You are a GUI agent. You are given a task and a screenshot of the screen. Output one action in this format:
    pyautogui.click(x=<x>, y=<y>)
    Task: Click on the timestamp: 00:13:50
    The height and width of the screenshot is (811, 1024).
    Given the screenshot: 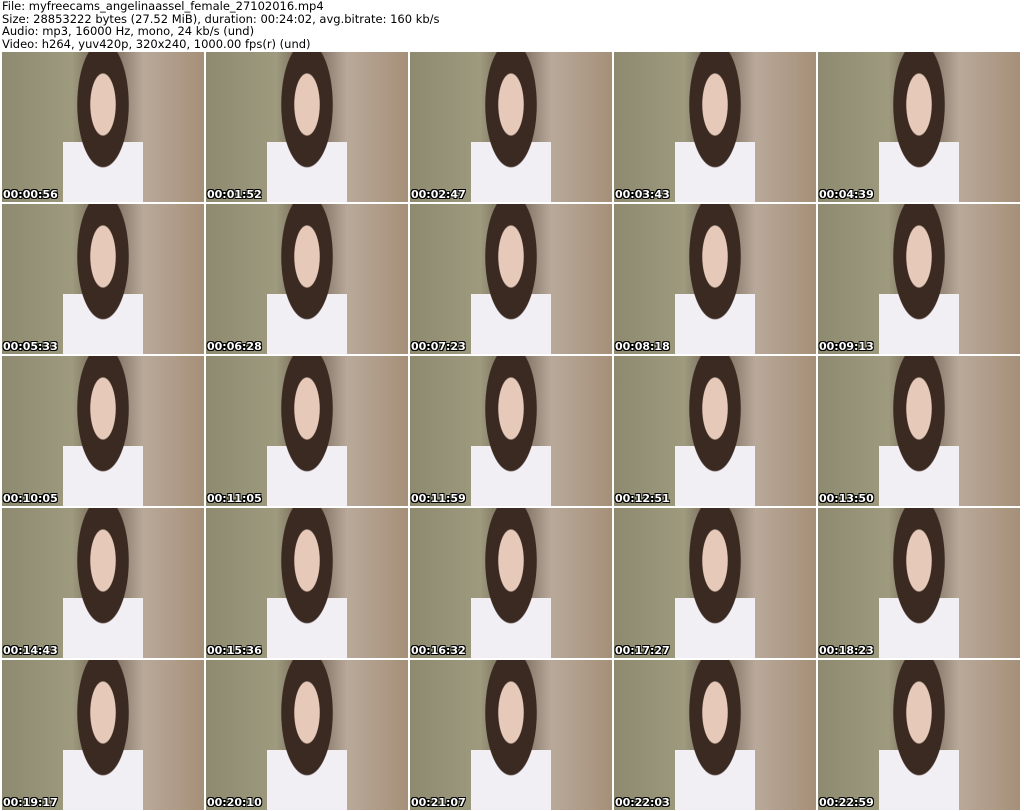 What is the action you would take?
    pyautogui.click(x=846, y=498)
    